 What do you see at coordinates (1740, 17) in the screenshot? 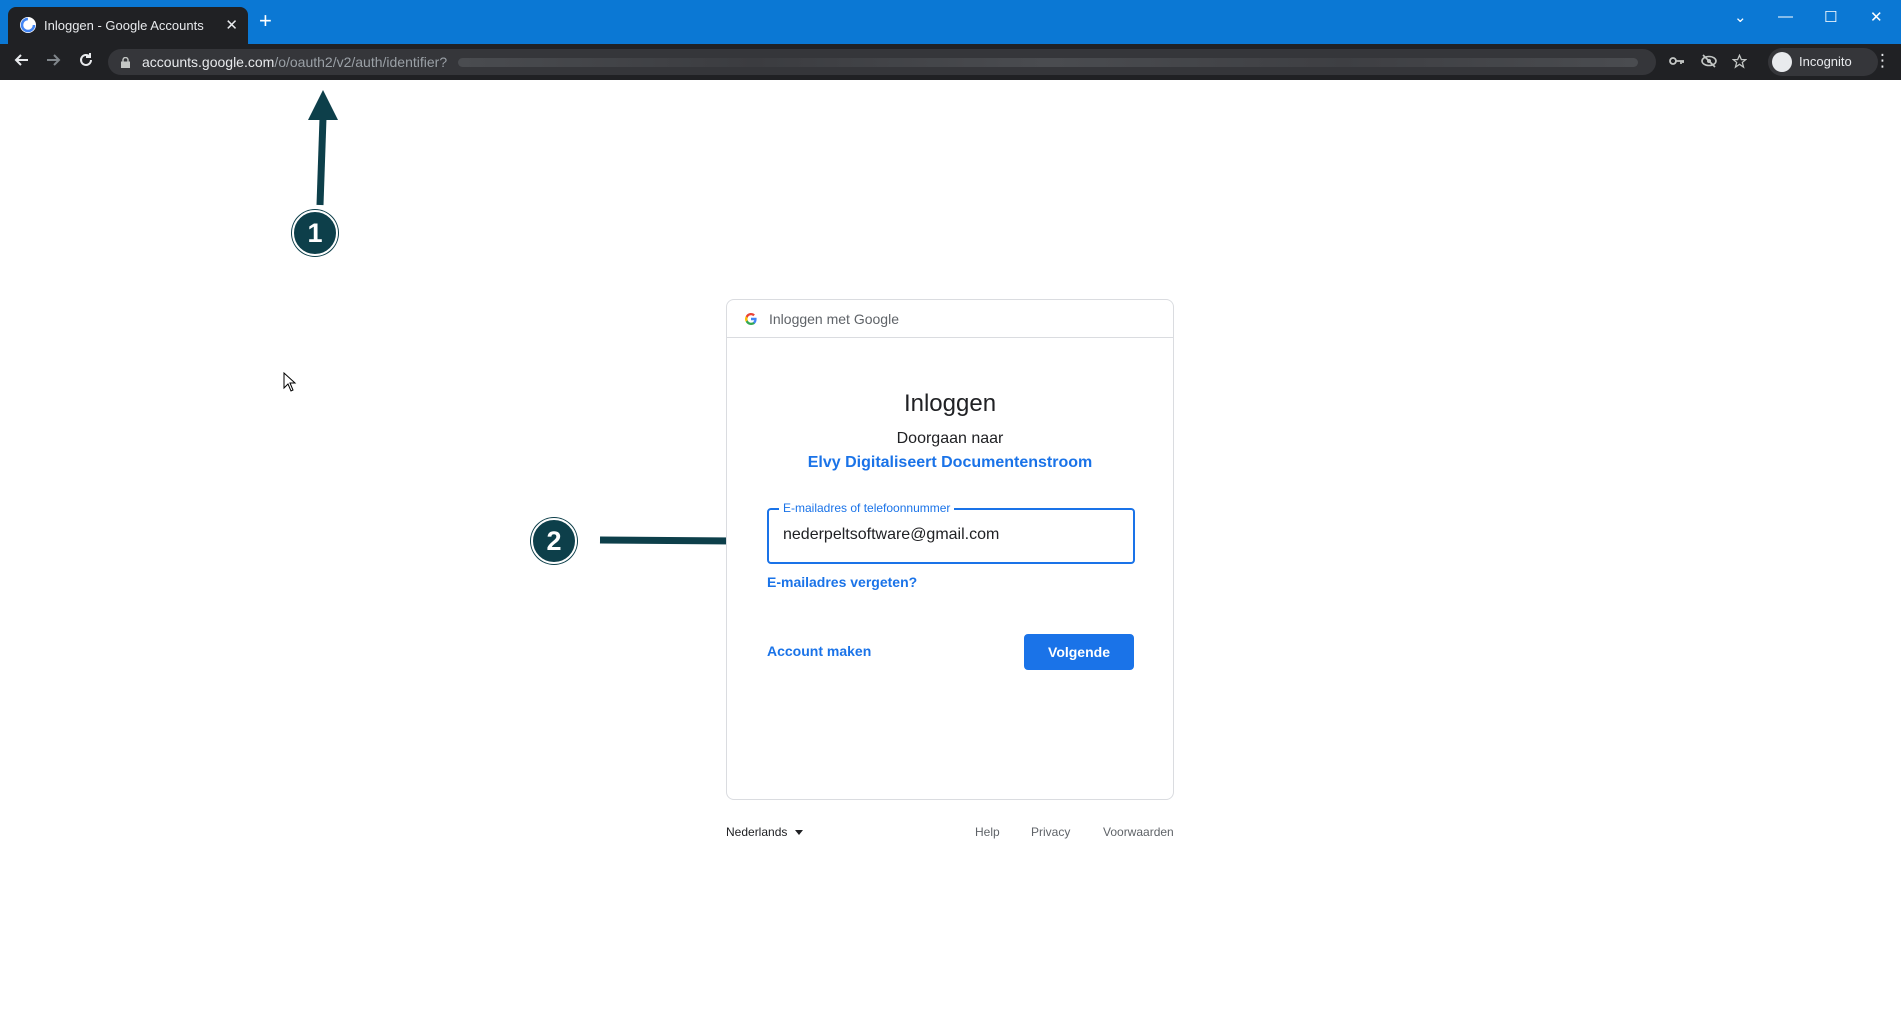
I see `tab-search-icon: ⌄` at bounding box center [1740, 17].